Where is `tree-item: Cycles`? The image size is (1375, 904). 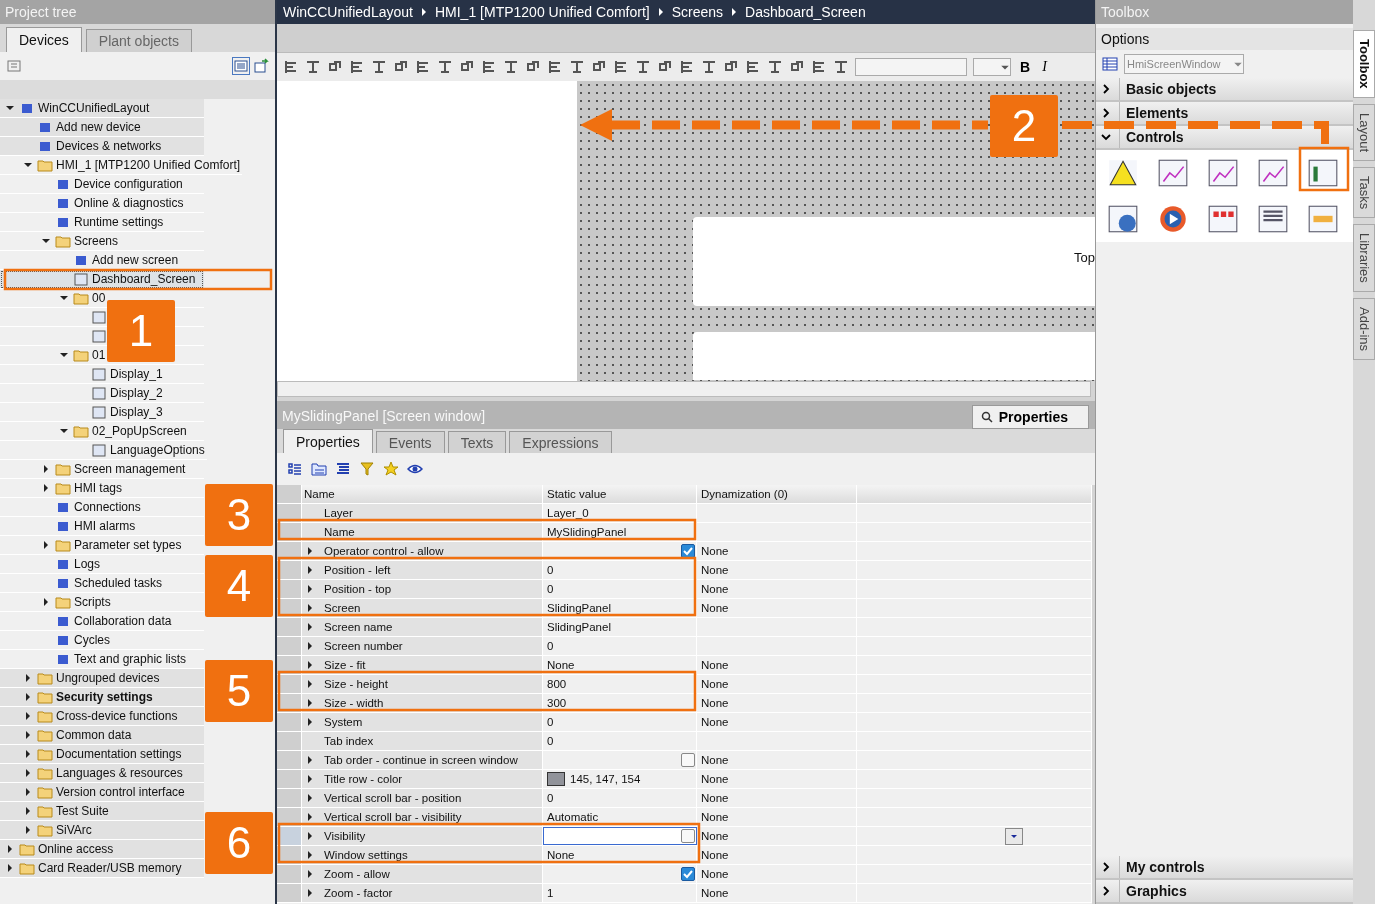
tree-item: Cycles is located at coordinates (102, 640).